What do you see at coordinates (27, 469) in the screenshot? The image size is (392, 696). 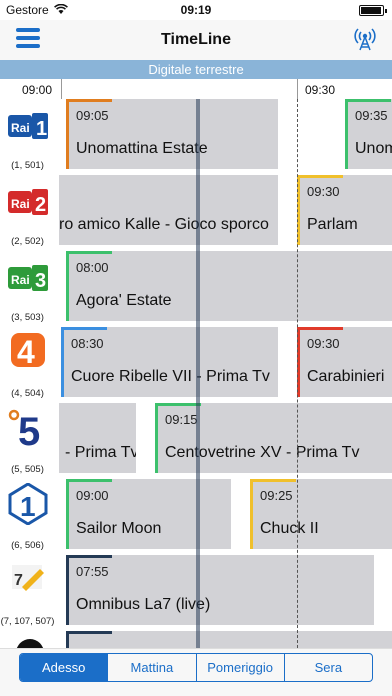 I see `channel-number: (5, 505)` at bounding box center [27, 469].